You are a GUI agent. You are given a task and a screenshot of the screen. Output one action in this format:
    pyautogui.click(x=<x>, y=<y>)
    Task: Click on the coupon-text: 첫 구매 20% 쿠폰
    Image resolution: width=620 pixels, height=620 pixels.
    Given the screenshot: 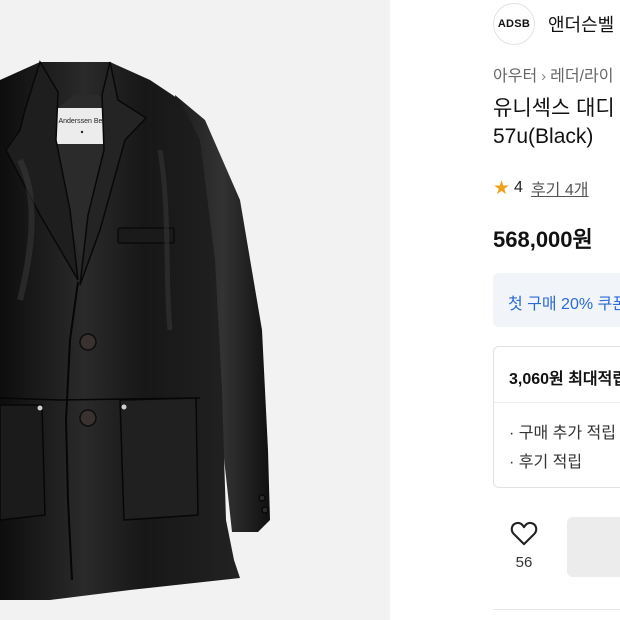 What is the action you would take?
    pyautogui.click(x=564, y=304)
    